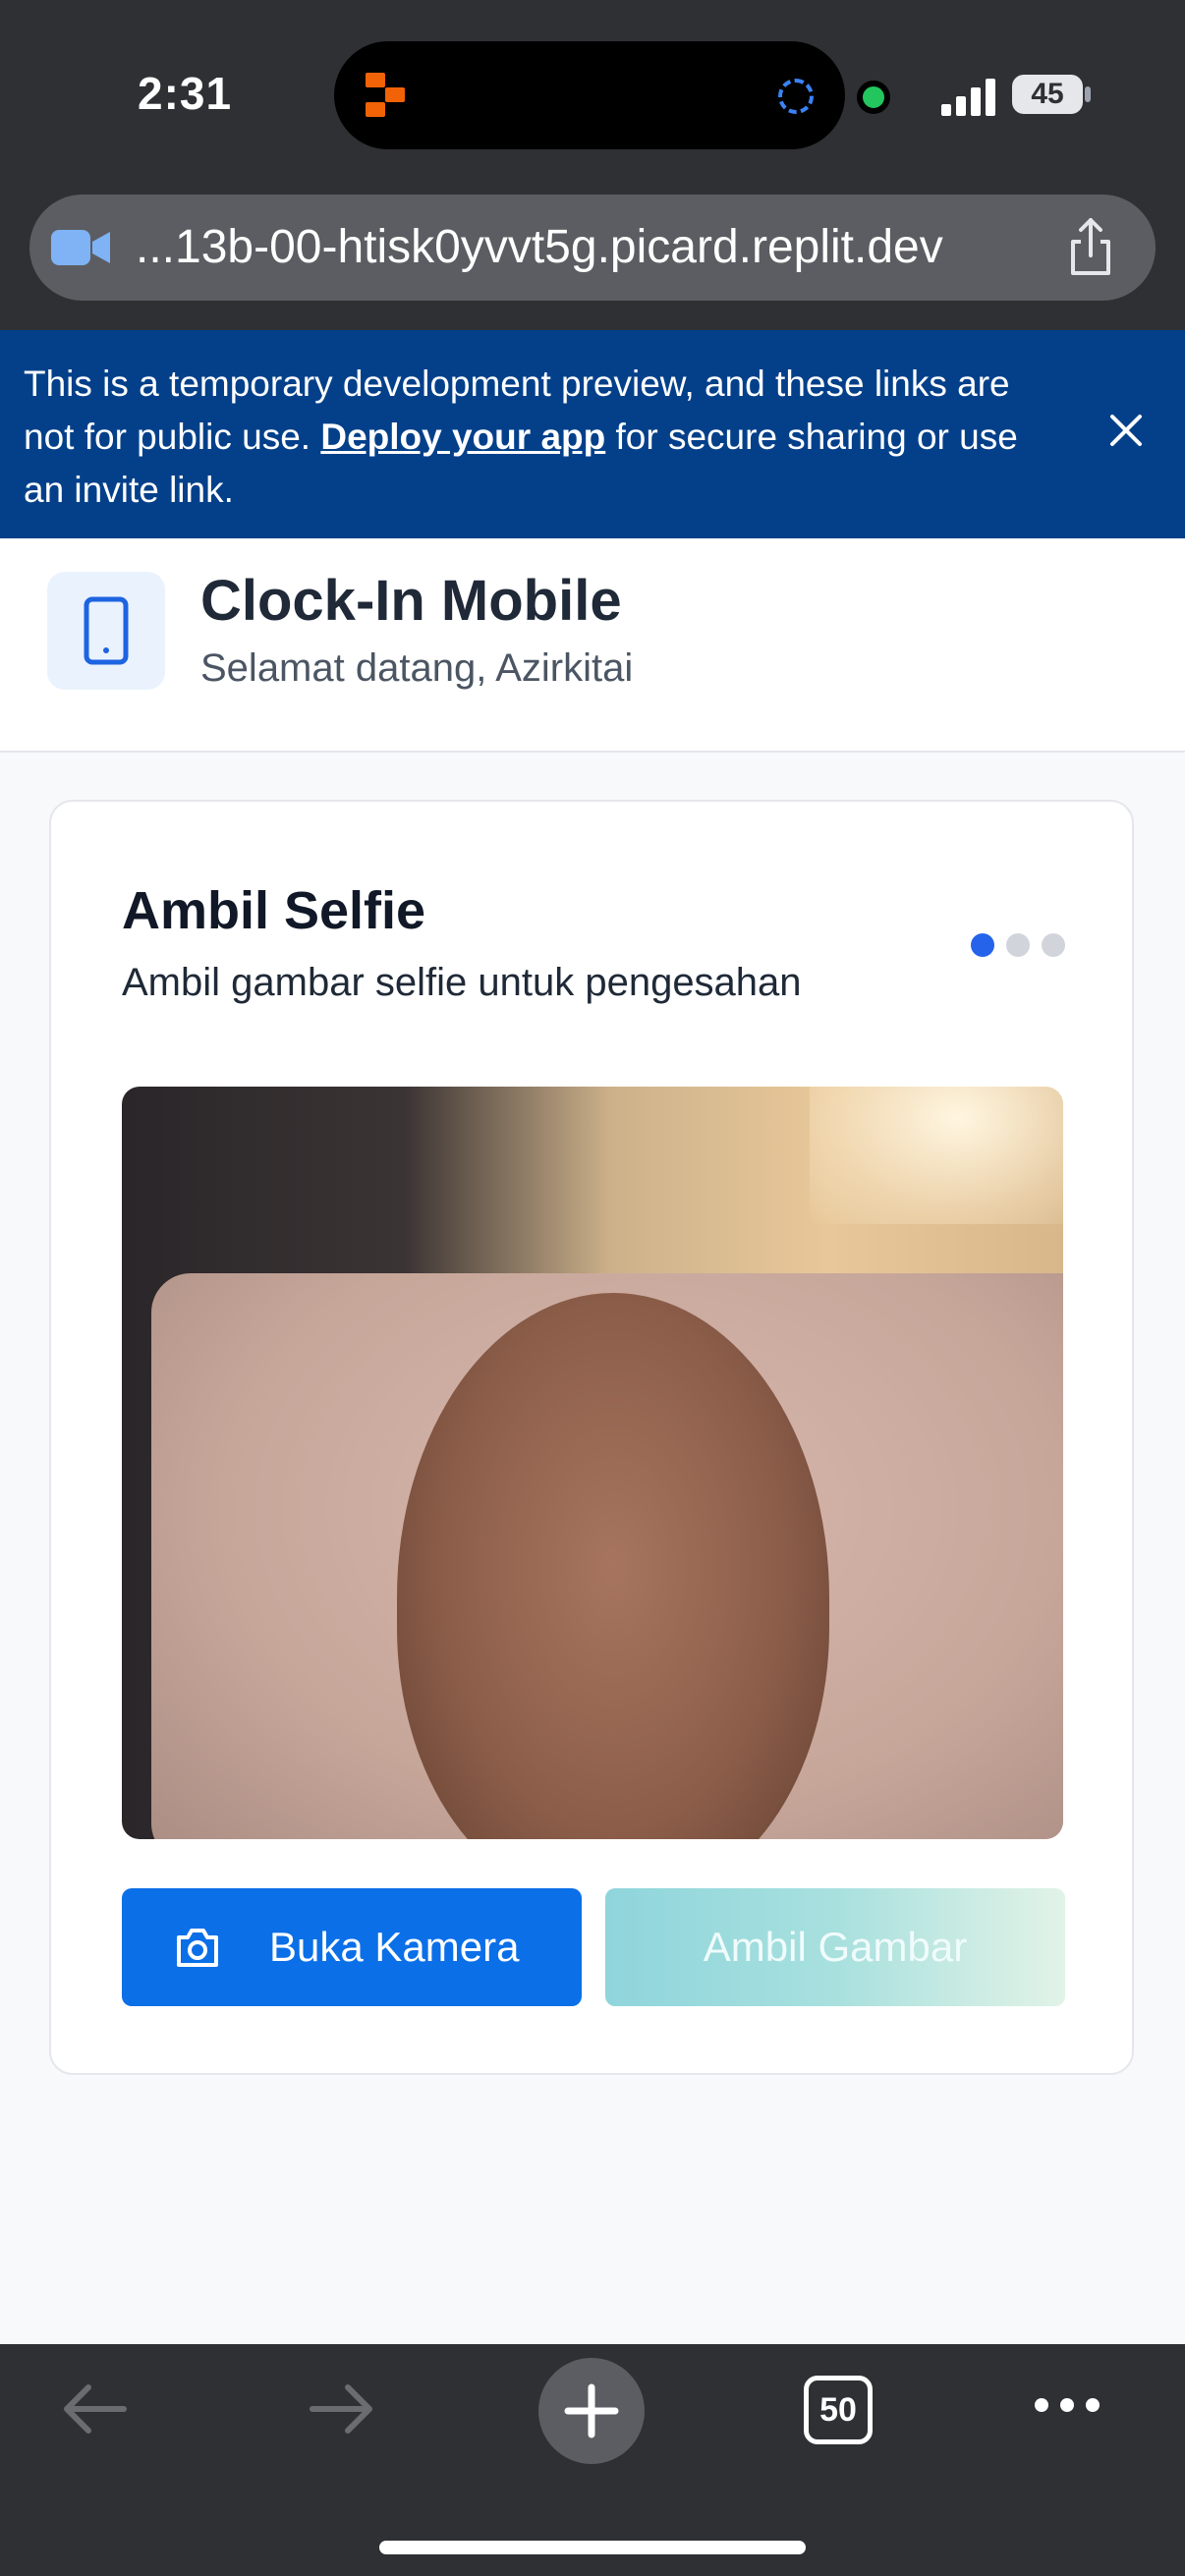 The image size is (1185, 2576). What do you see at coordinates (1048, 94) in the screenshot?
I see `battery-level: 45` at bounding box center [1048, 94].